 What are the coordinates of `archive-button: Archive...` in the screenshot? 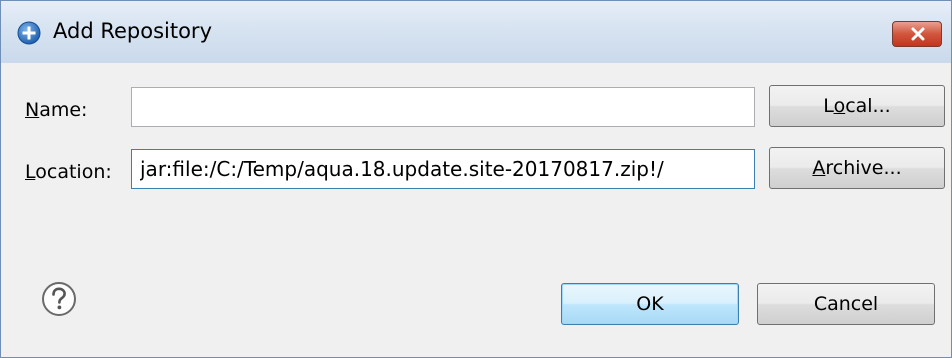 It's located at (857, 168).